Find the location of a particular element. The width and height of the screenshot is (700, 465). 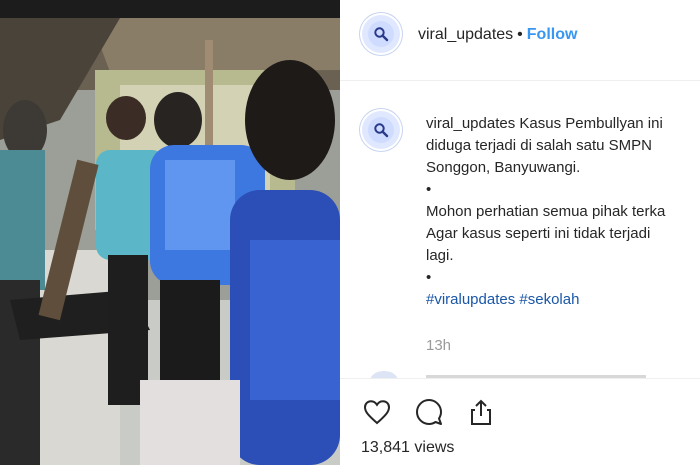

heart-icon is located at coordinates (377, 412).